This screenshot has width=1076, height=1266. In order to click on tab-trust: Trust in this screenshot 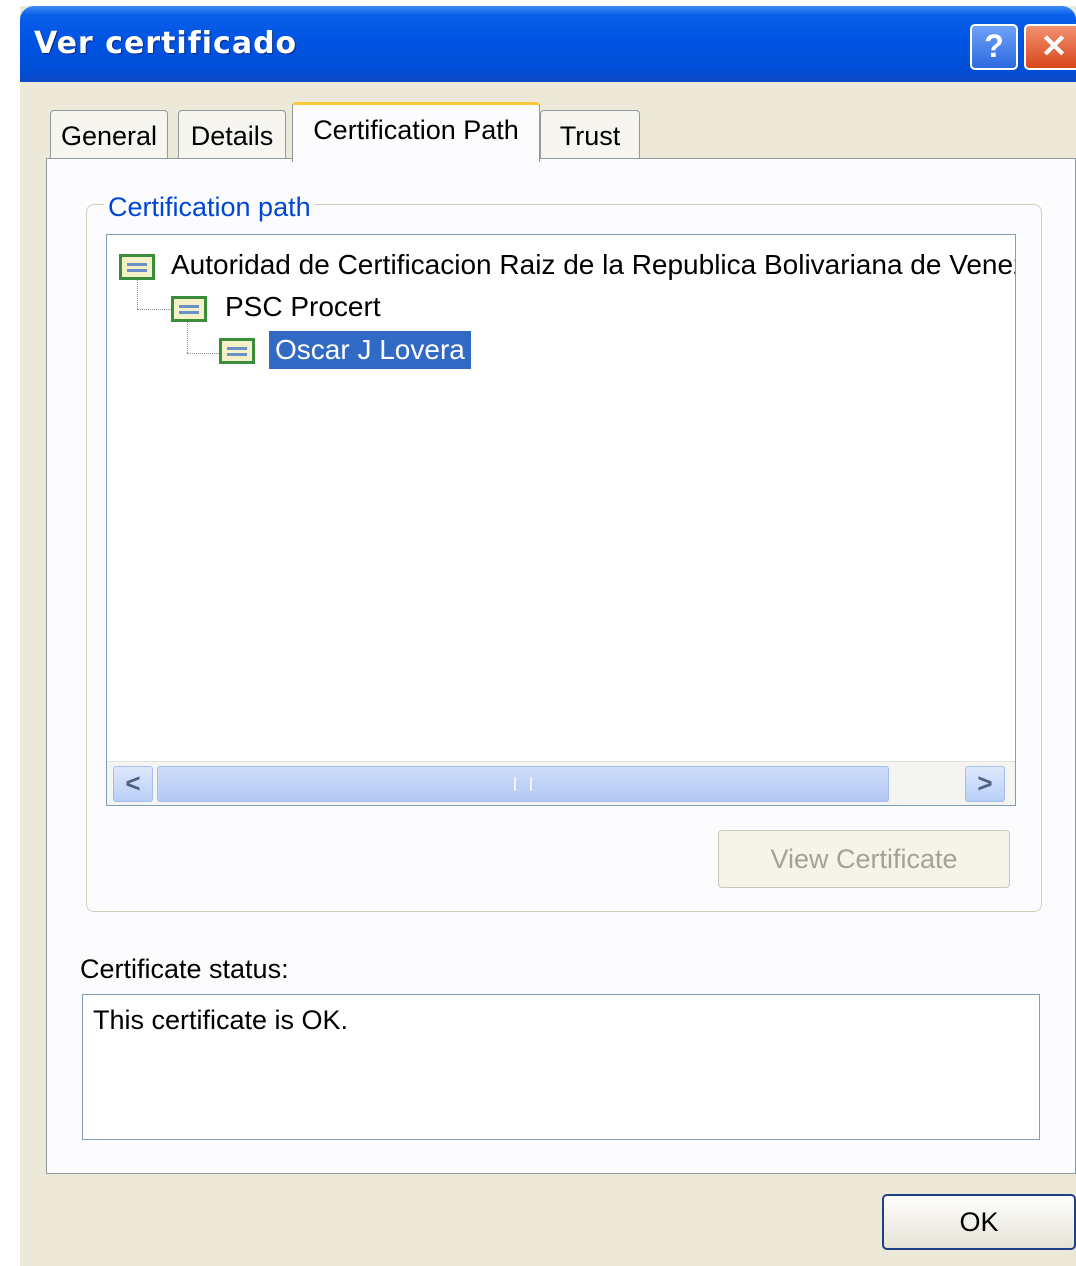, I will do `click(590, 135)`.